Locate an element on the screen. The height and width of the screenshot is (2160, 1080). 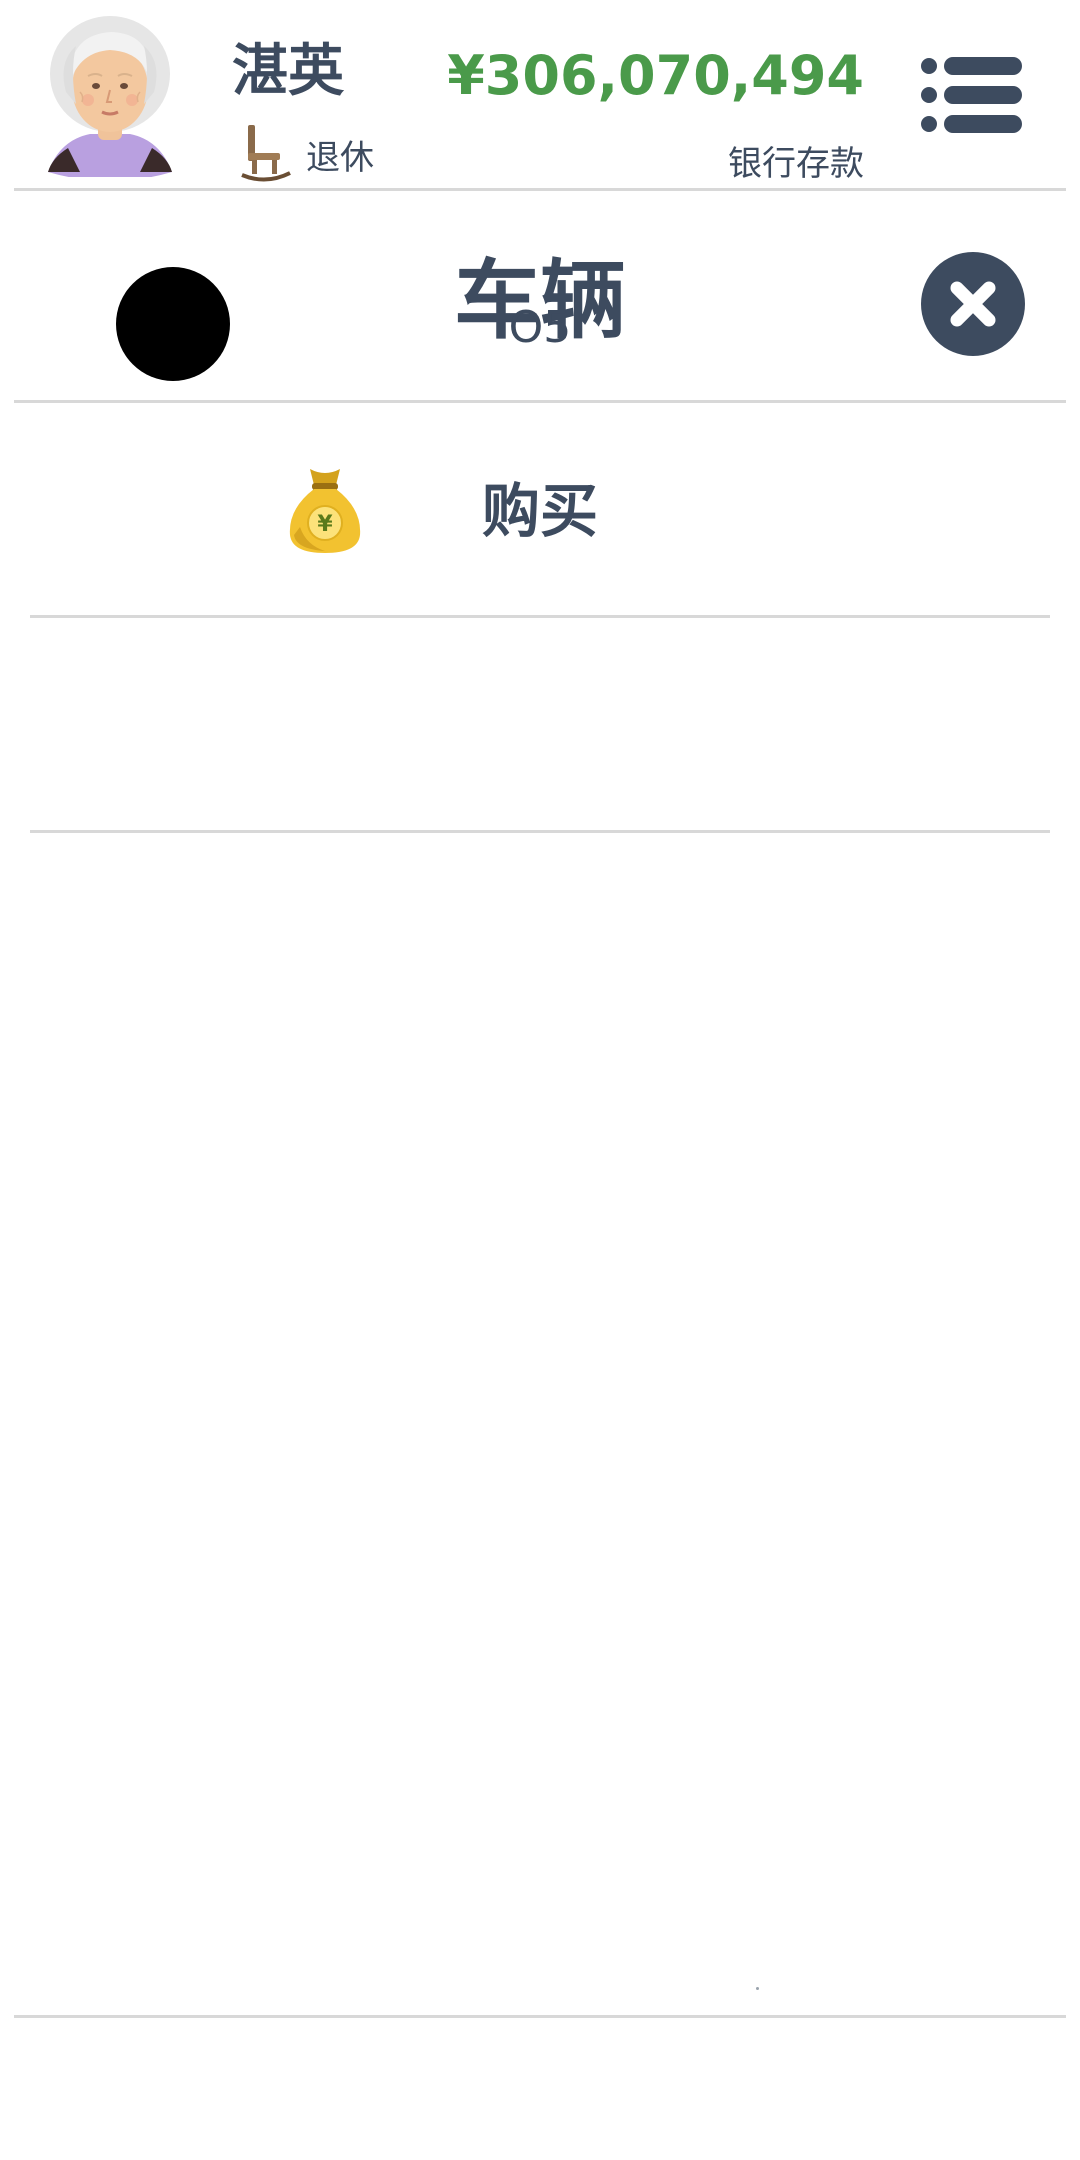
menu-button is located at coordinates (972, 95).